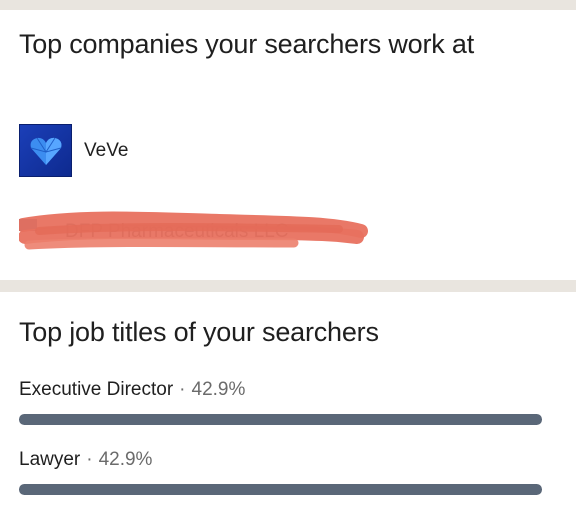 This screenshot has height=508, width=576. What do you see at coordinates (96, 389) in the screenshot?
I see `job-title-label: Executive Director` at bounding box center [96, 389].